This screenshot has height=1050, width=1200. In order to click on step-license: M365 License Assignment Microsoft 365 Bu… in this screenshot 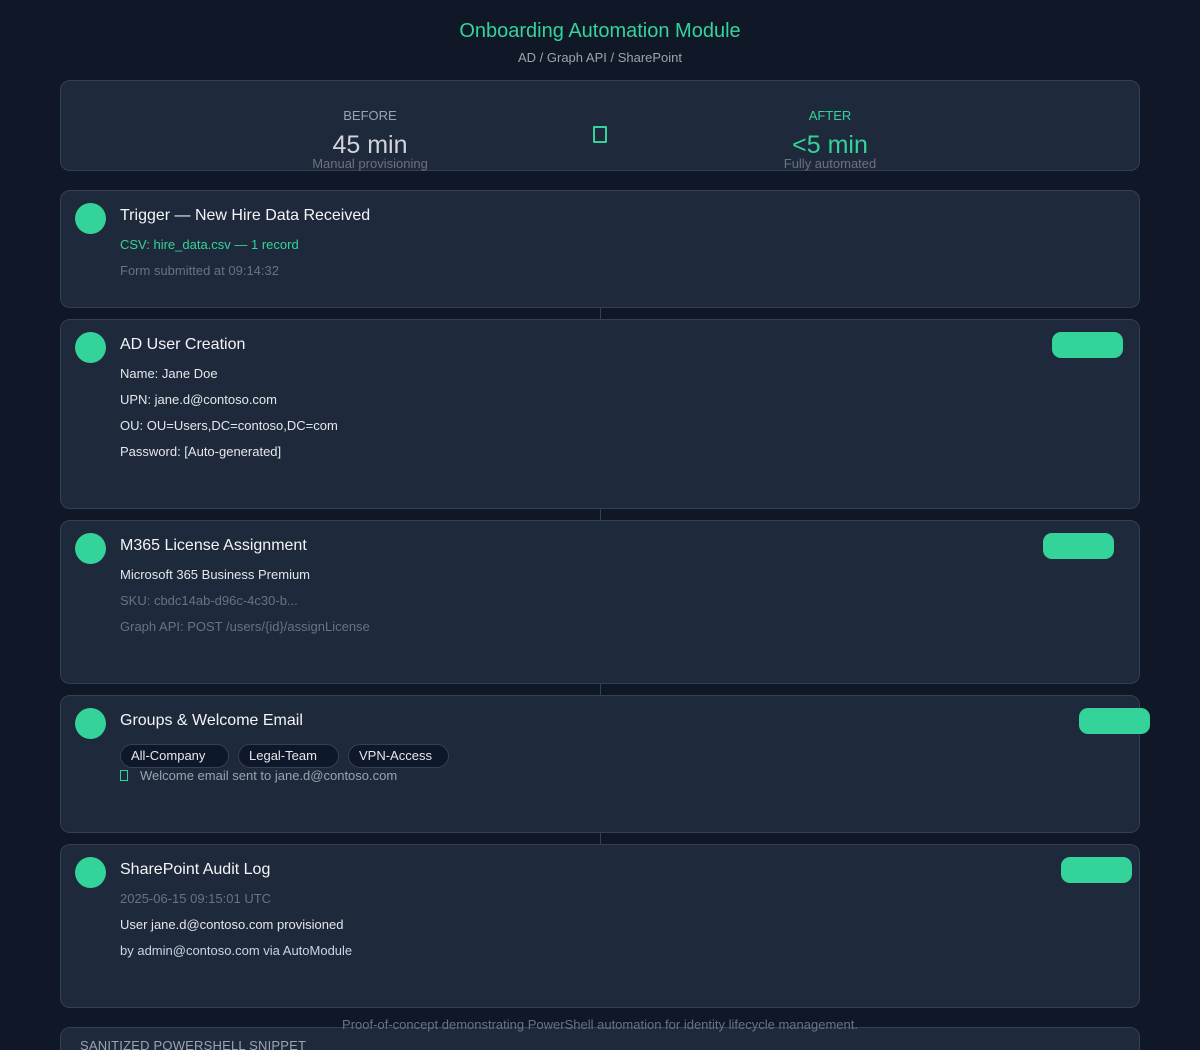, I will do `click(600, 602)`.